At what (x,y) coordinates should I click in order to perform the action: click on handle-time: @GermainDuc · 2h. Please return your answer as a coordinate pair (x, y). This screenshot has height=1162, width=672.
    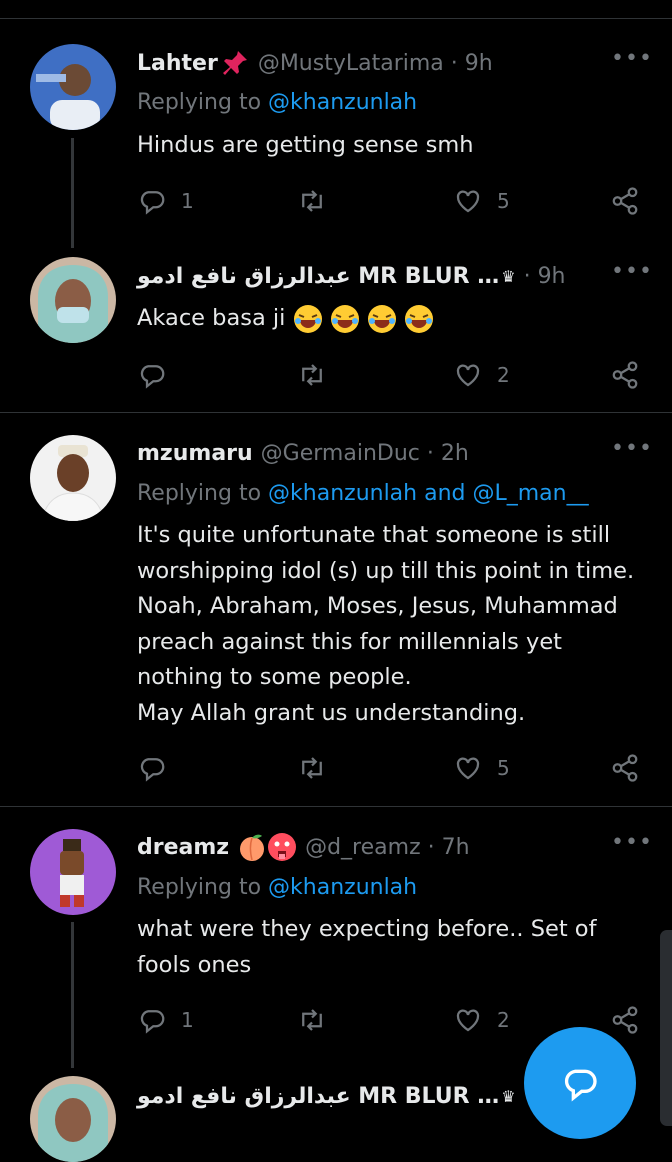
    Looking at the image, I should click on (365, 453).